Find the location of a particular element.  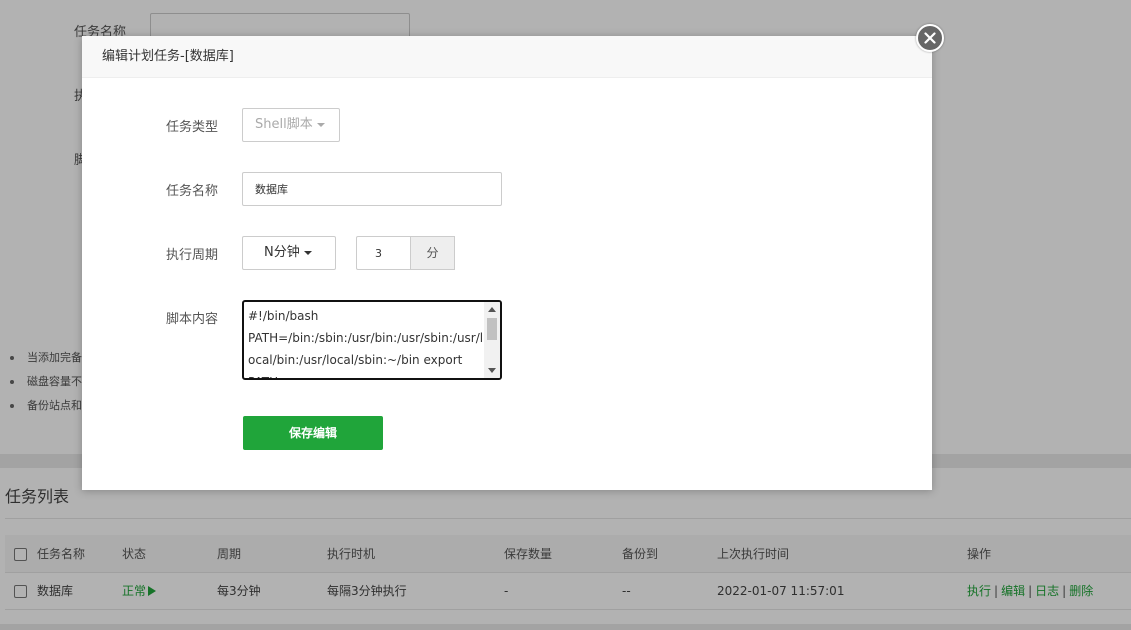

close-dialog-button is located at coordinates (930, 38).